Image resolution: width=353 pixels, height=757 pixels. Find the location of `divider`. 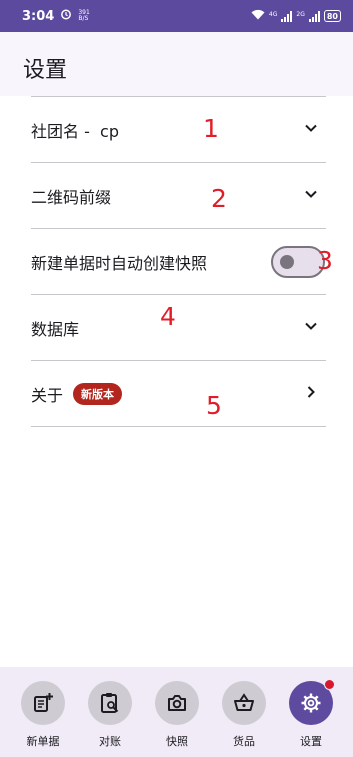

divider is located at coordinates (178, 426).